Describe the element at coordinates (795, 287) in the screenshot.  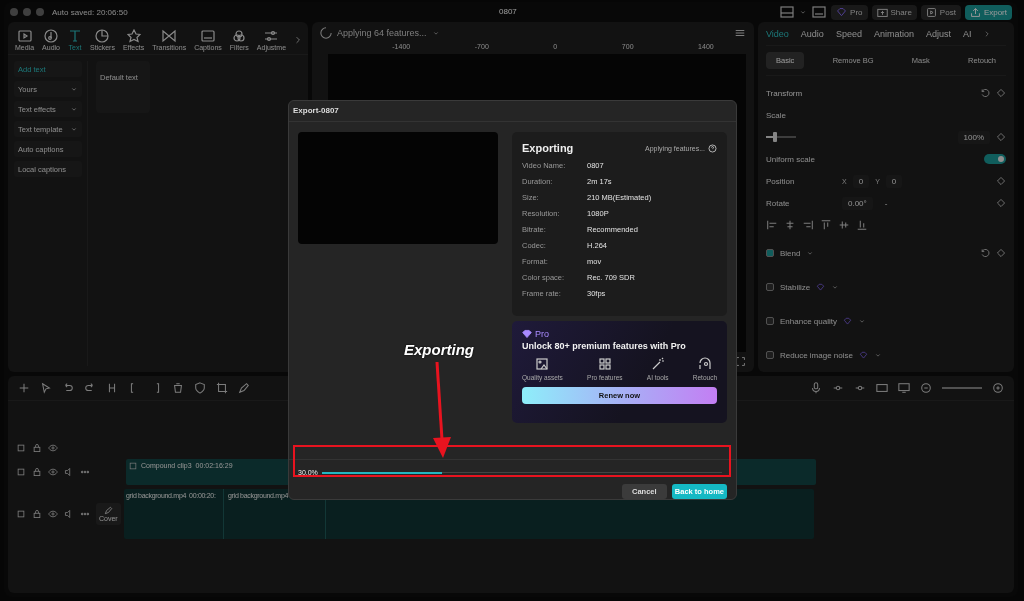
I see `option-label: Stabilize` at that location.